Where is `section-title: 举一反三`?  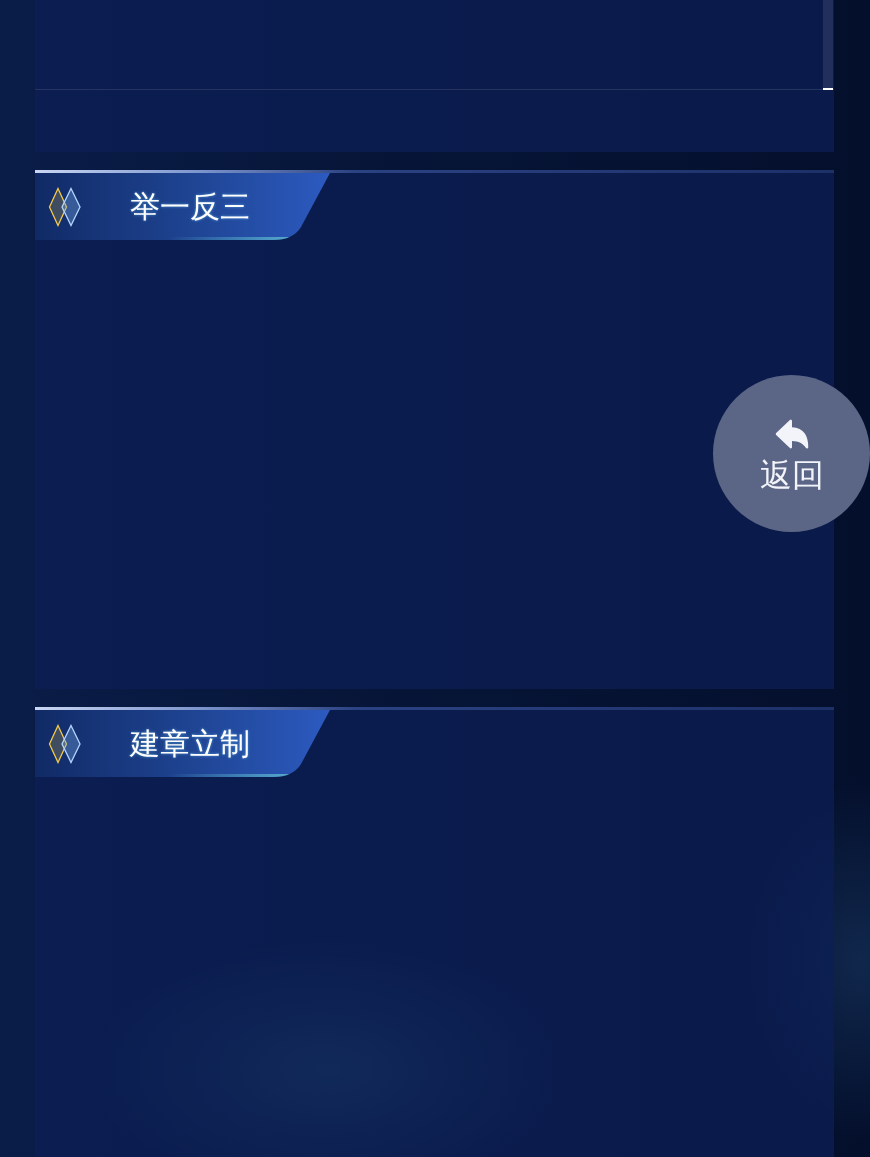
section-title: 举一反三 is located at coordinates (190, 206).